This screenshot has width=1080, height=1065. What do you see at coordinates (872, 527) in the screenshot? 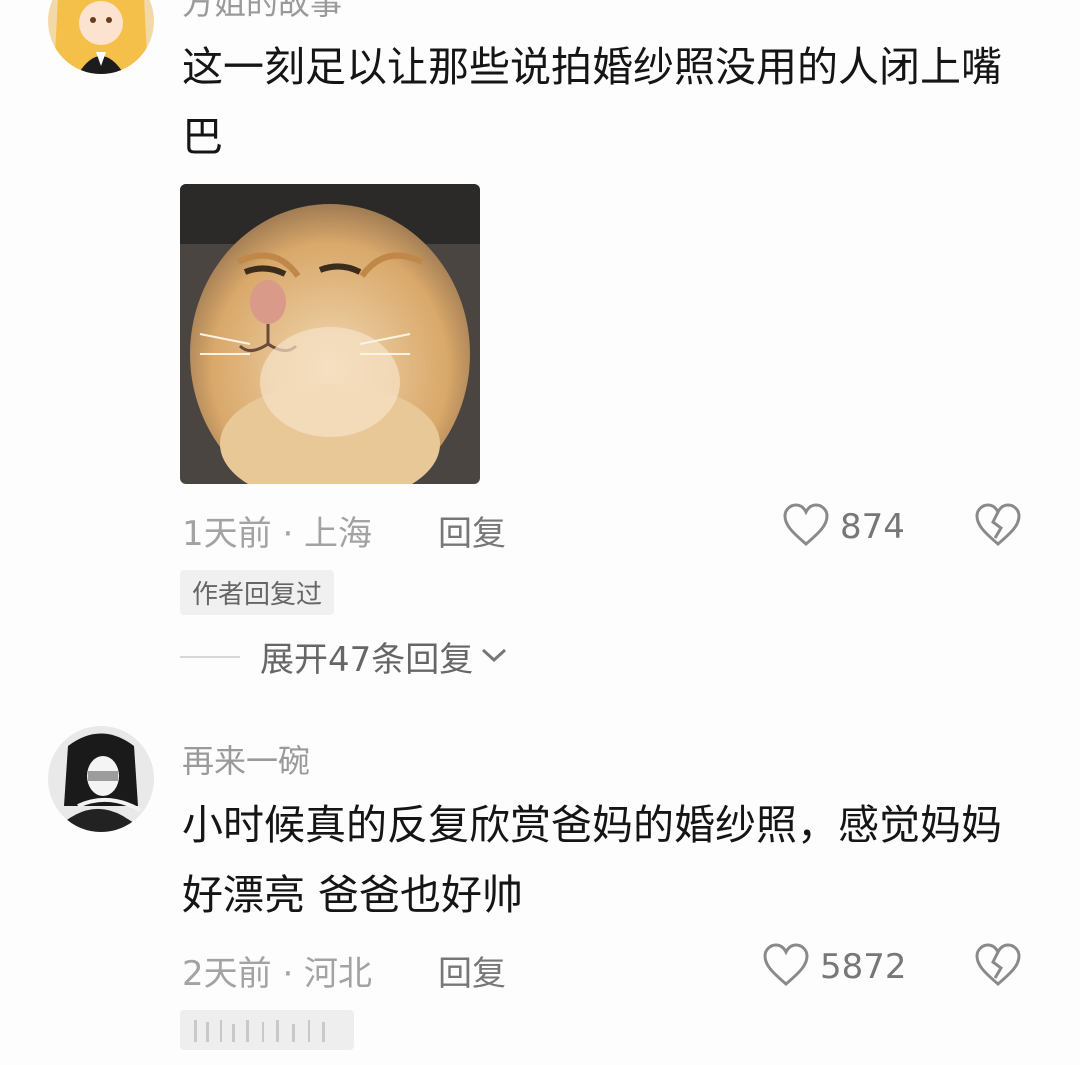
I see `like-count: 874` at bounding box center [872, 527].